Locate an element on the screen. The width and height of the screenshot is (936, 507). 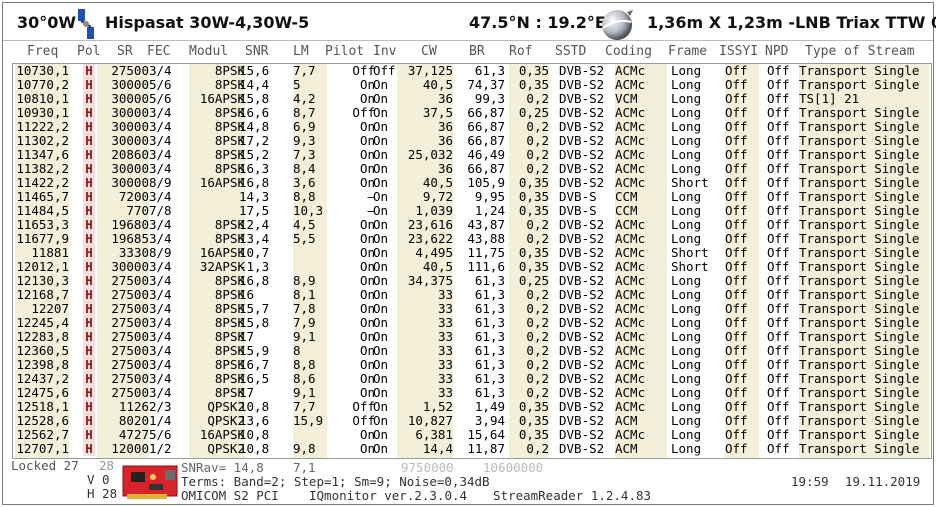
col-sr: SR is located at coordinates (125, 51).